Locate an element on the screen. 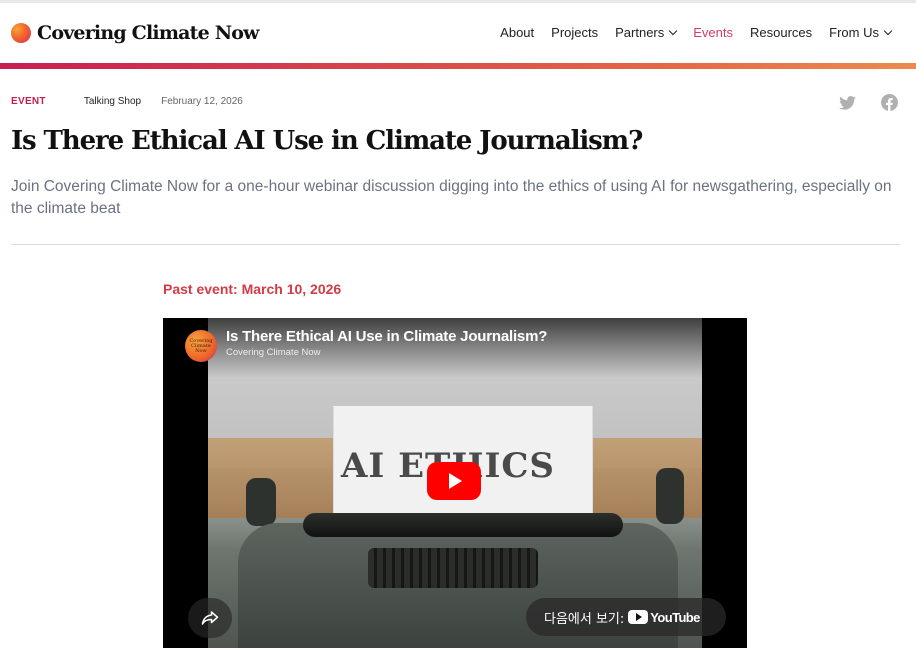 This screenshot has width=916, height=658. share-icon is located at coordinates (210, 618).